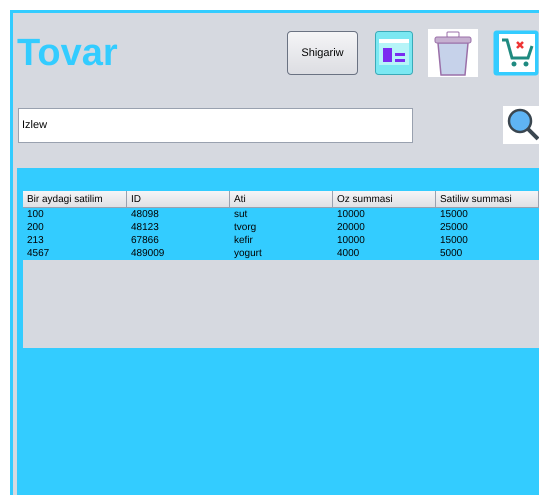 The image size is (539, 495). I want to click on table-cell-text: 213, so click(35, 240).